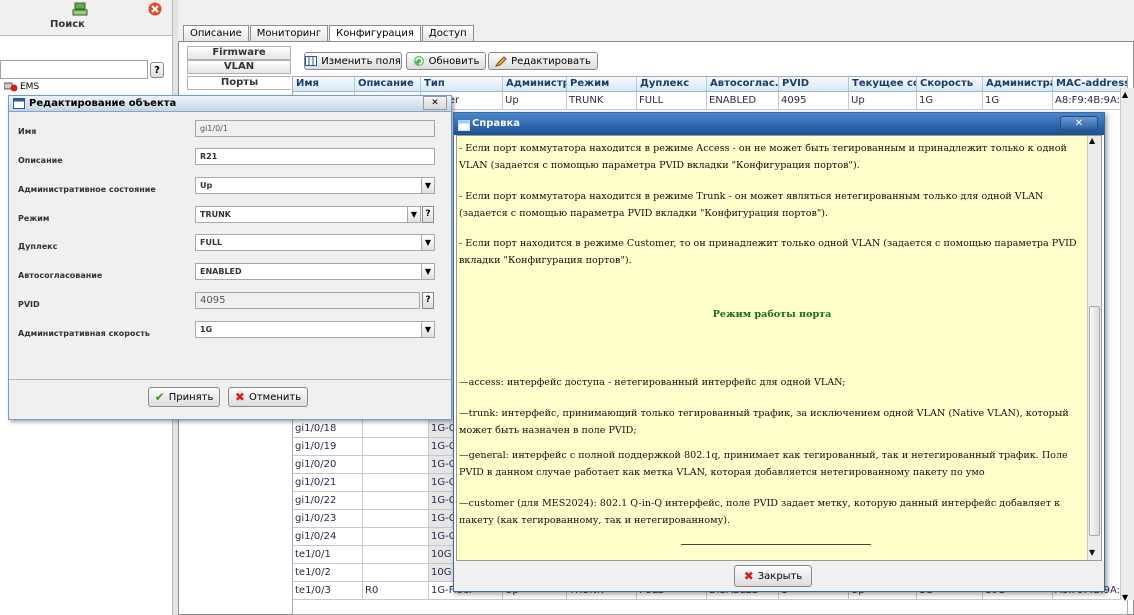  I want to click on admin-state-select: Up, so click(308, 185).